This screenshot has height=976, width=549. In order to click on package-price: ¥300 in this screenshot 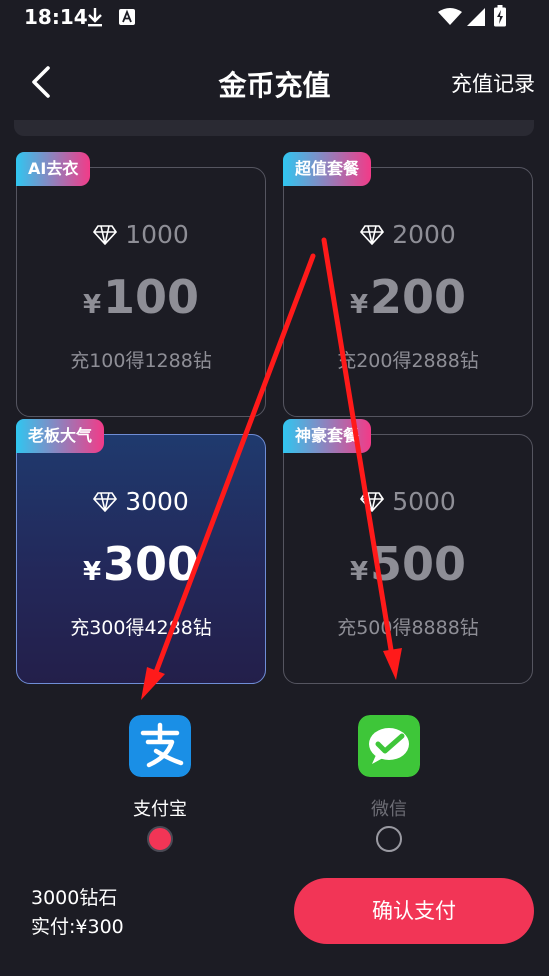, I will do `click(141, 564)`.